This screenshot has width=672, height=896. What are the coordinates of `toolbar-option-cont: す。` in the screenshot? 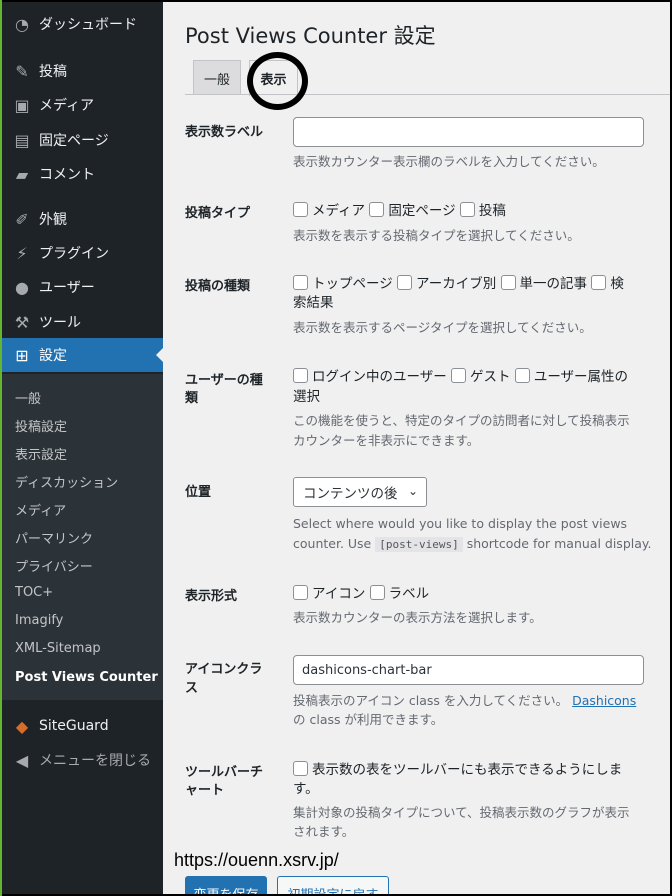 It's located at (306, 789).